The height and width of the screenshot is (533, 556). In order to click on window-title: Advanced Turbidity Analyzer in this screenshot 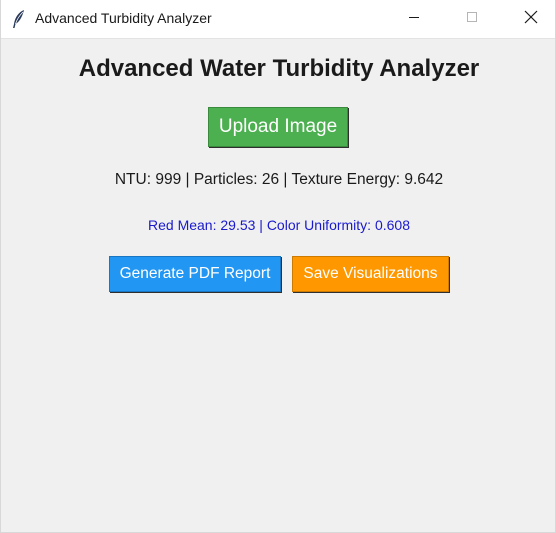, I will do `click(123, 18)`.